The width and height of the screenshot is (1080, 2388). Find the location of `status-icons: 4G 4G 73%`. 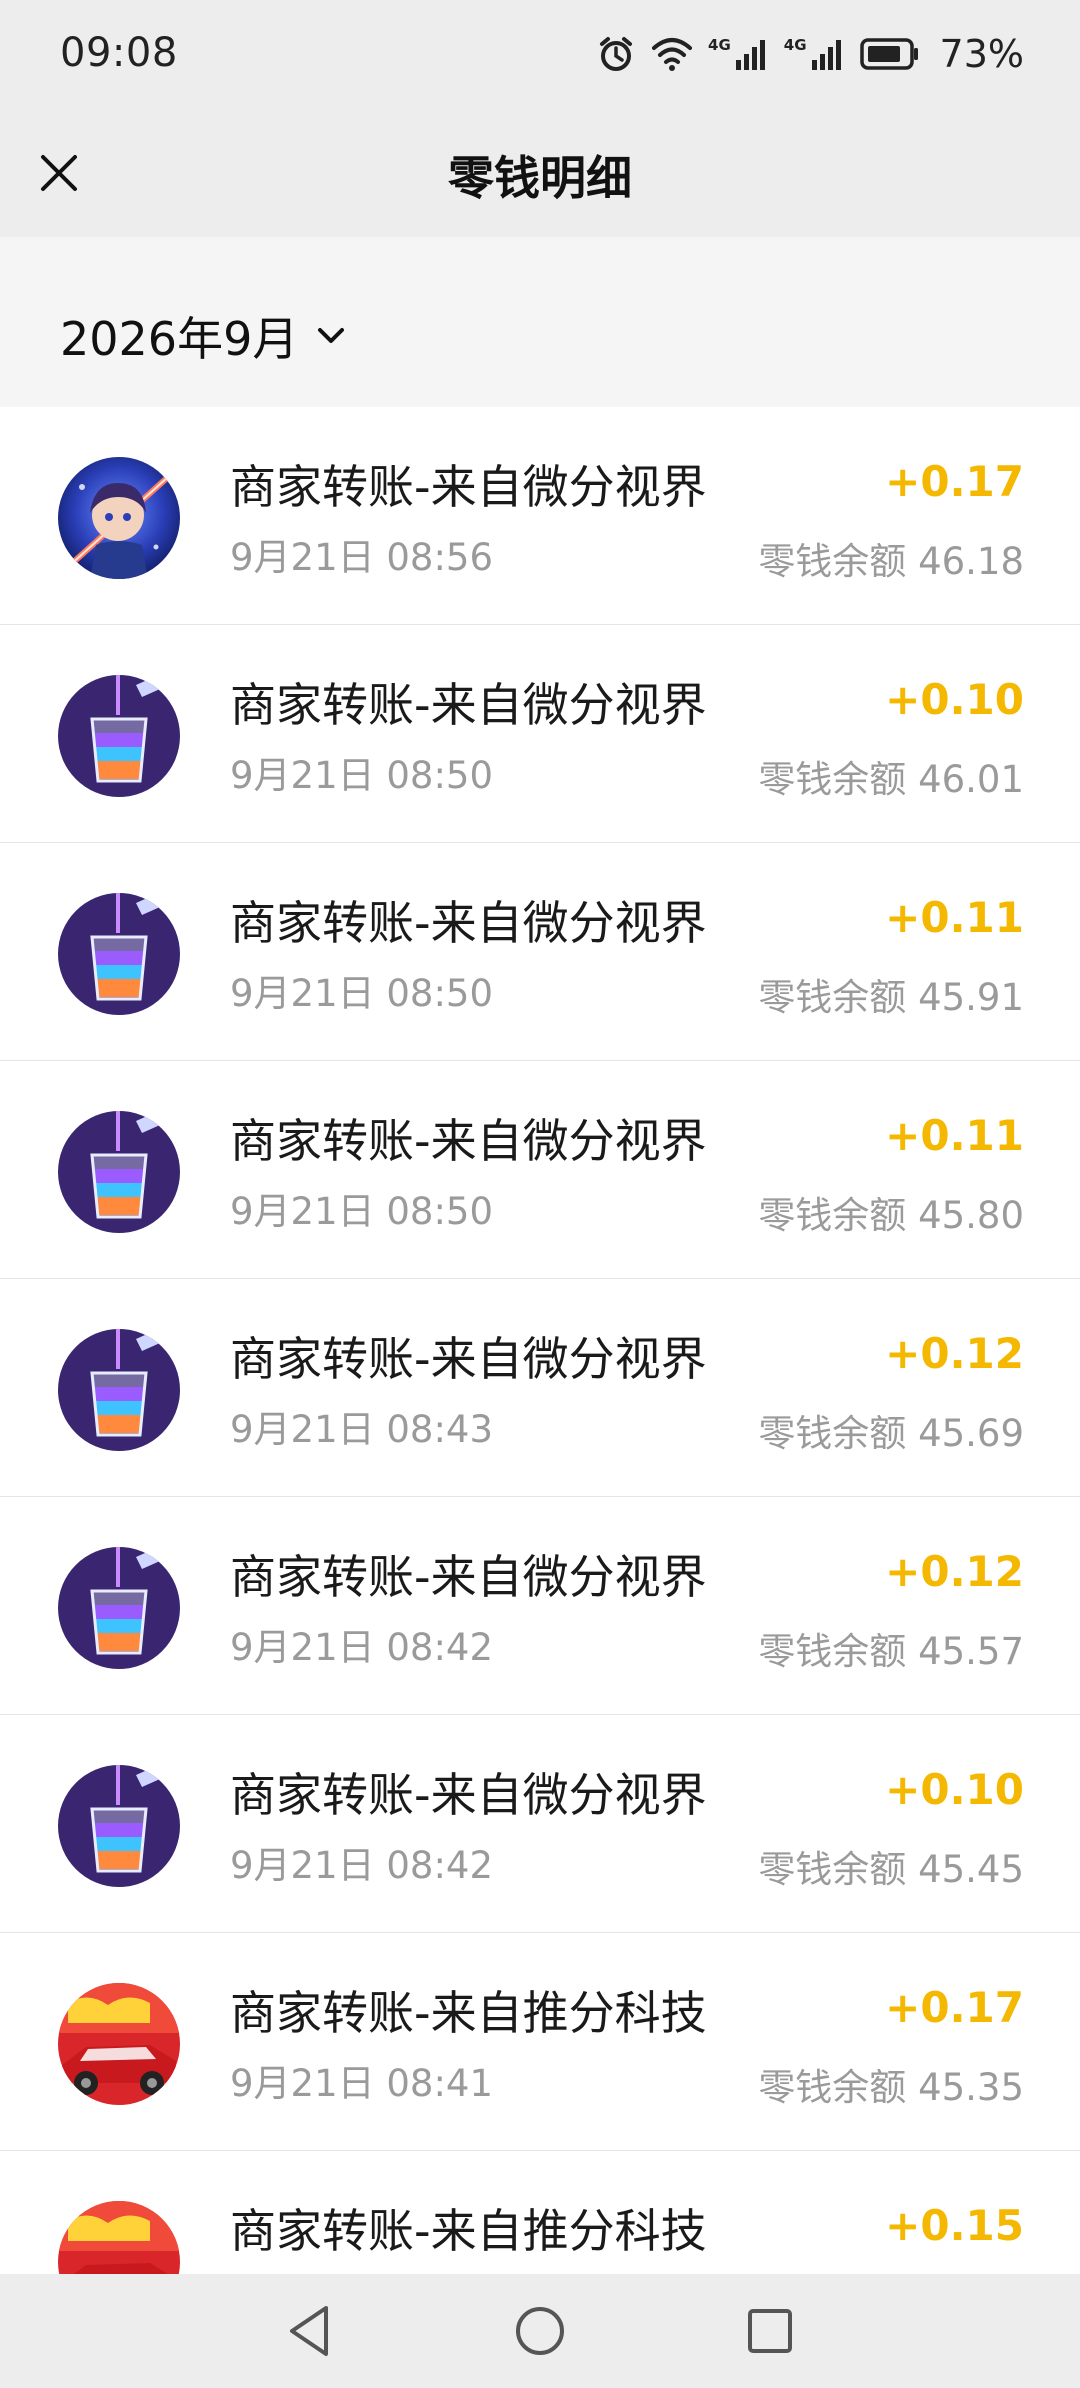

status-icons: 4G 4G 73% is located at coordinates (810, 54).